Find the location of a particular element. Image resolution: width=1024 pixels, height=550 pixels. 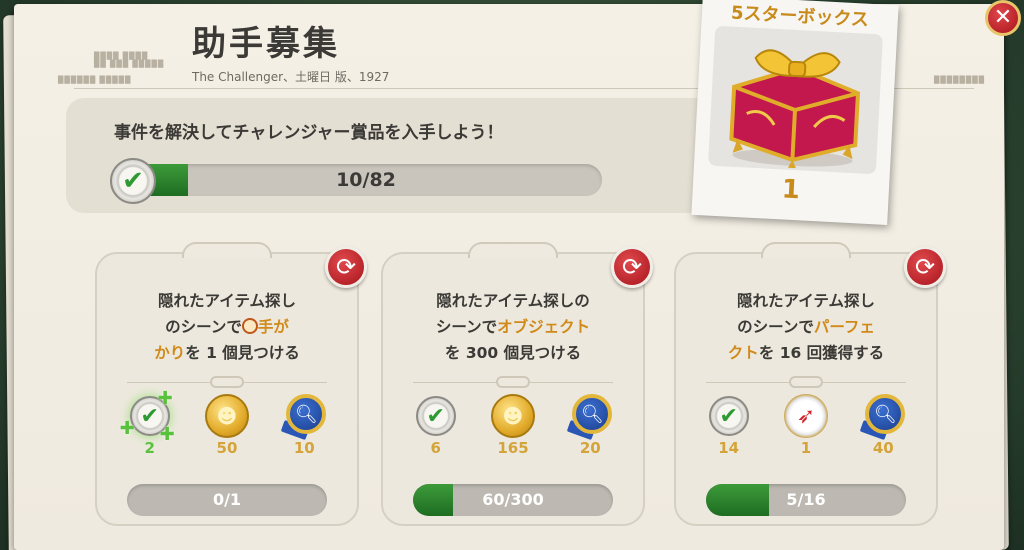

masthead-decoration-left: ████ ████ ██ ███ █████ is located at coordinates (129, 60).